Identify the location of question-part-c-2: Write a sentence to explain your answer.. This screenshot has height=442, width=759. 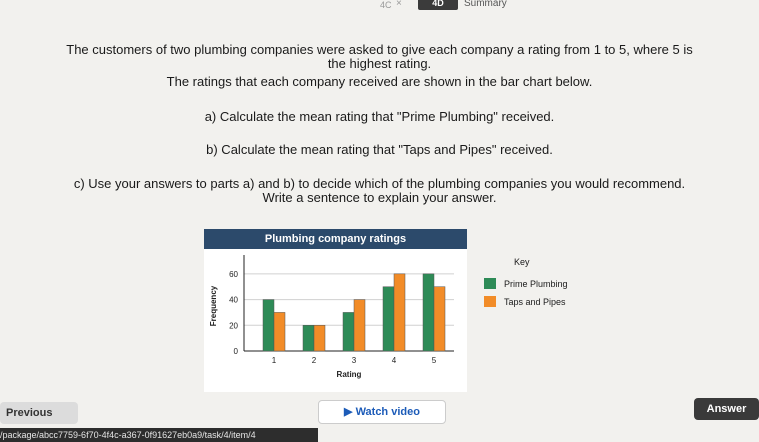
(379, 197).